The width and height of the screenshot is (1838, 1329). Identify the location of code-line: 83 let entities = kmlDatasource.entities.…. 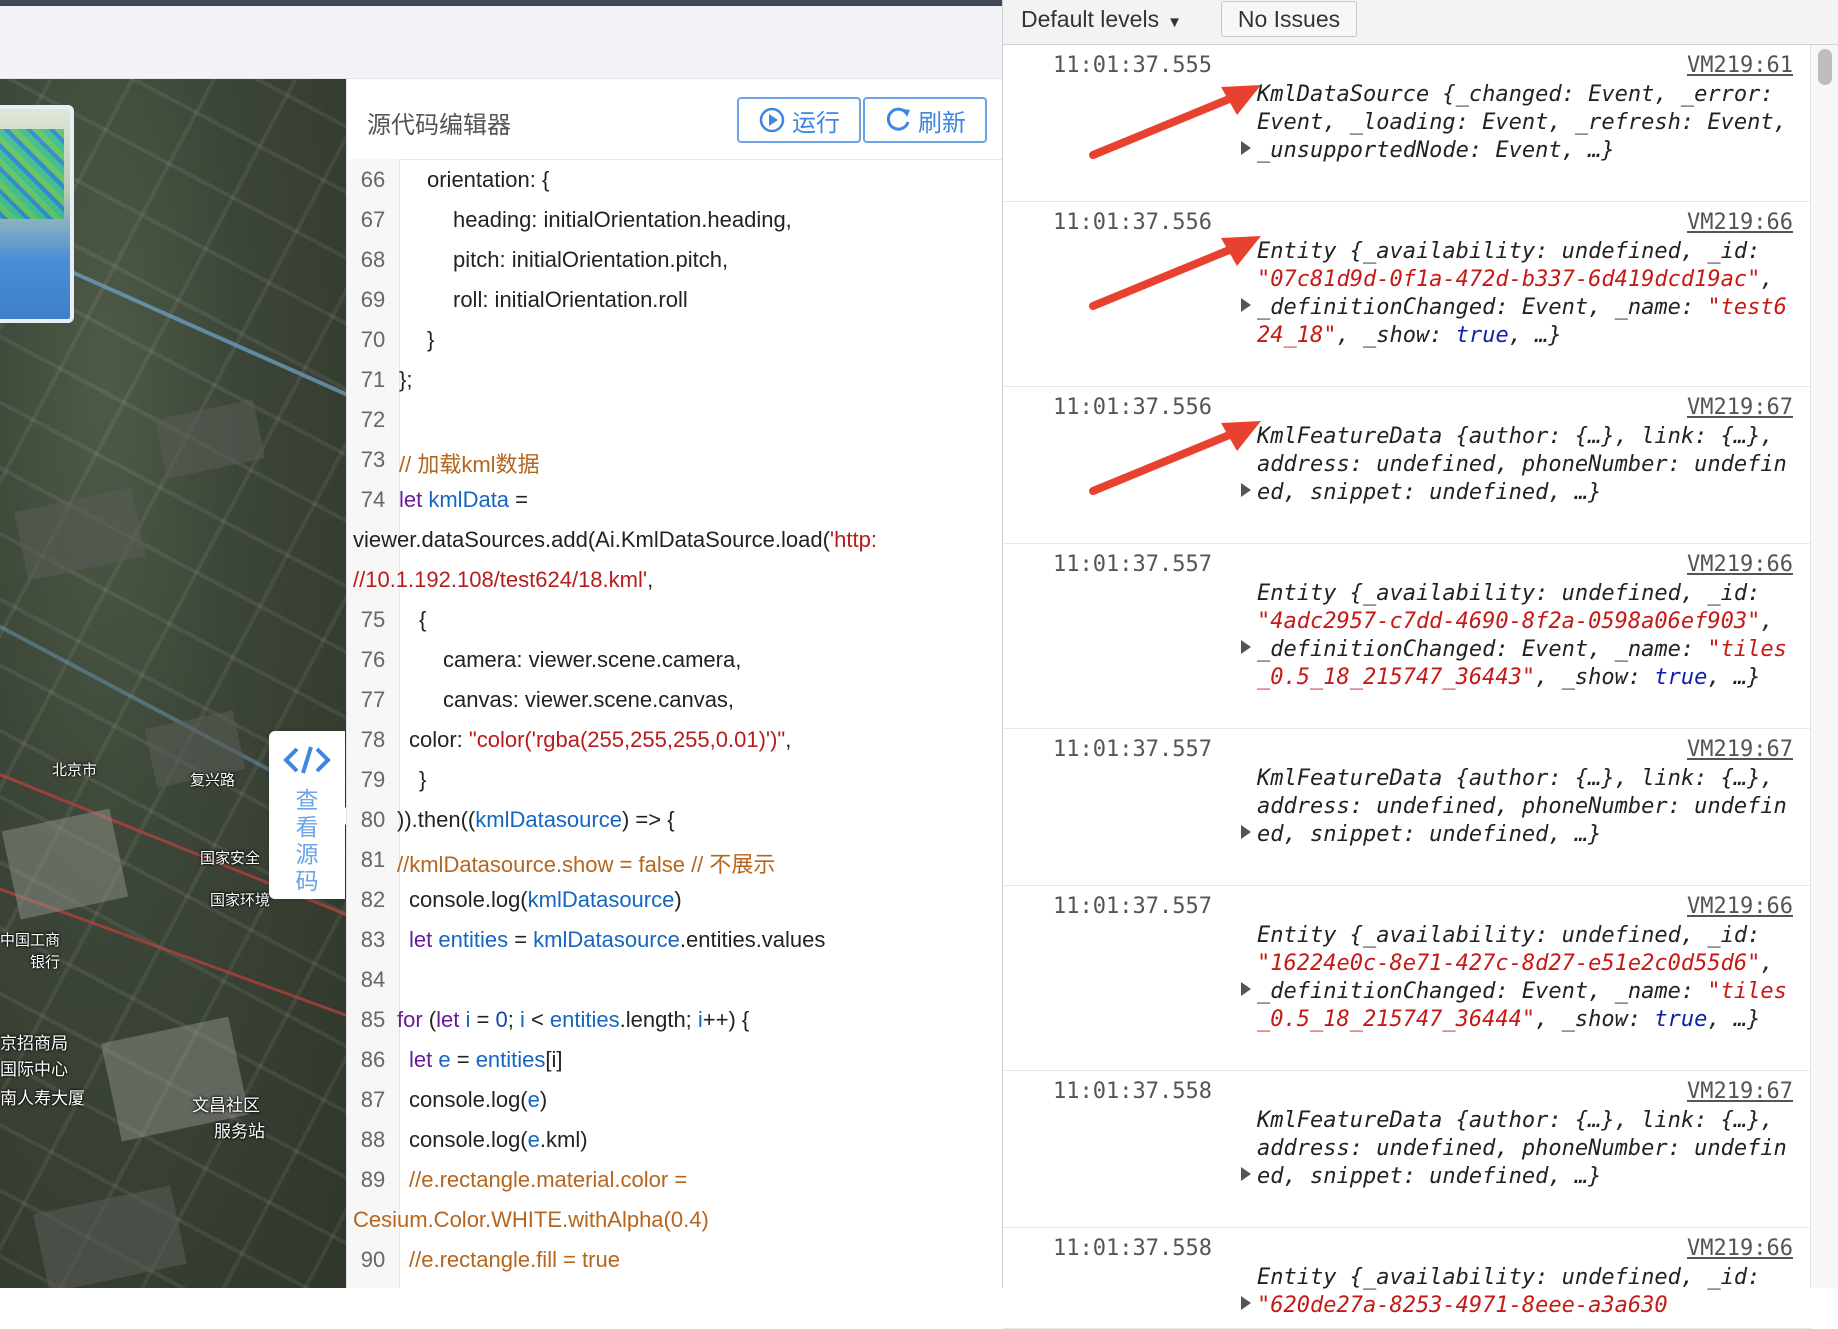
(675, 939).